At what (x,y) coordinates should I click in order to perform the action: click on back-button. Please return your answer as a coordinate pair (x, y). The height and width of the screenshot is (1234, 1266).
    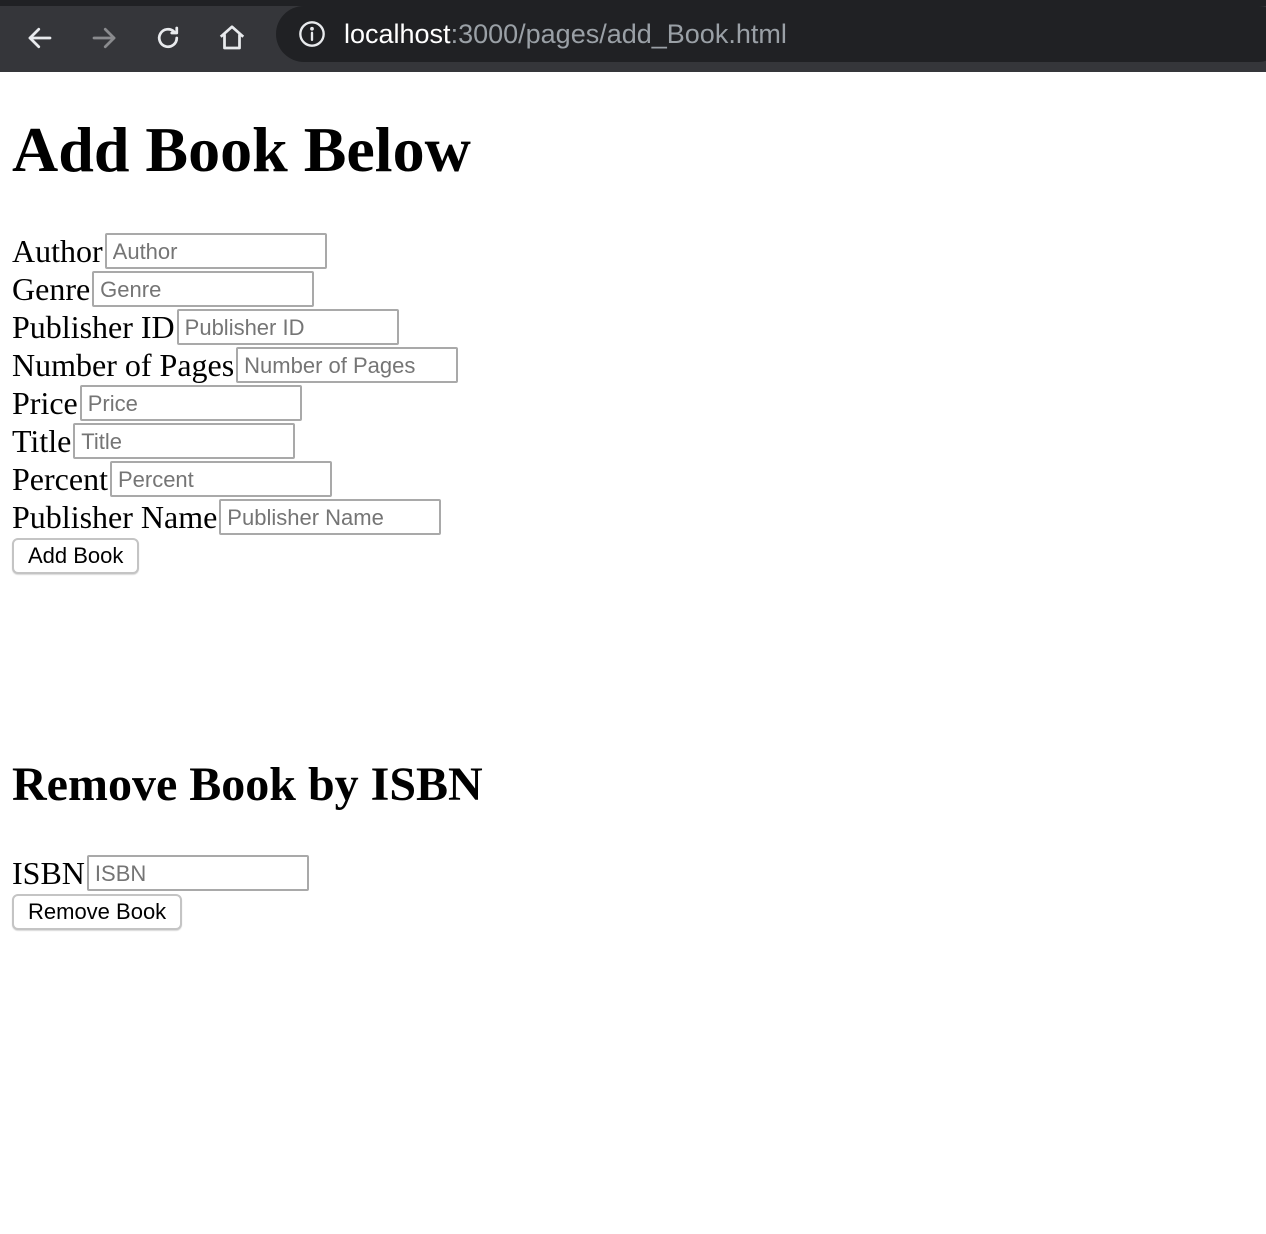
    Looking at the image, I should click on (40, 38).